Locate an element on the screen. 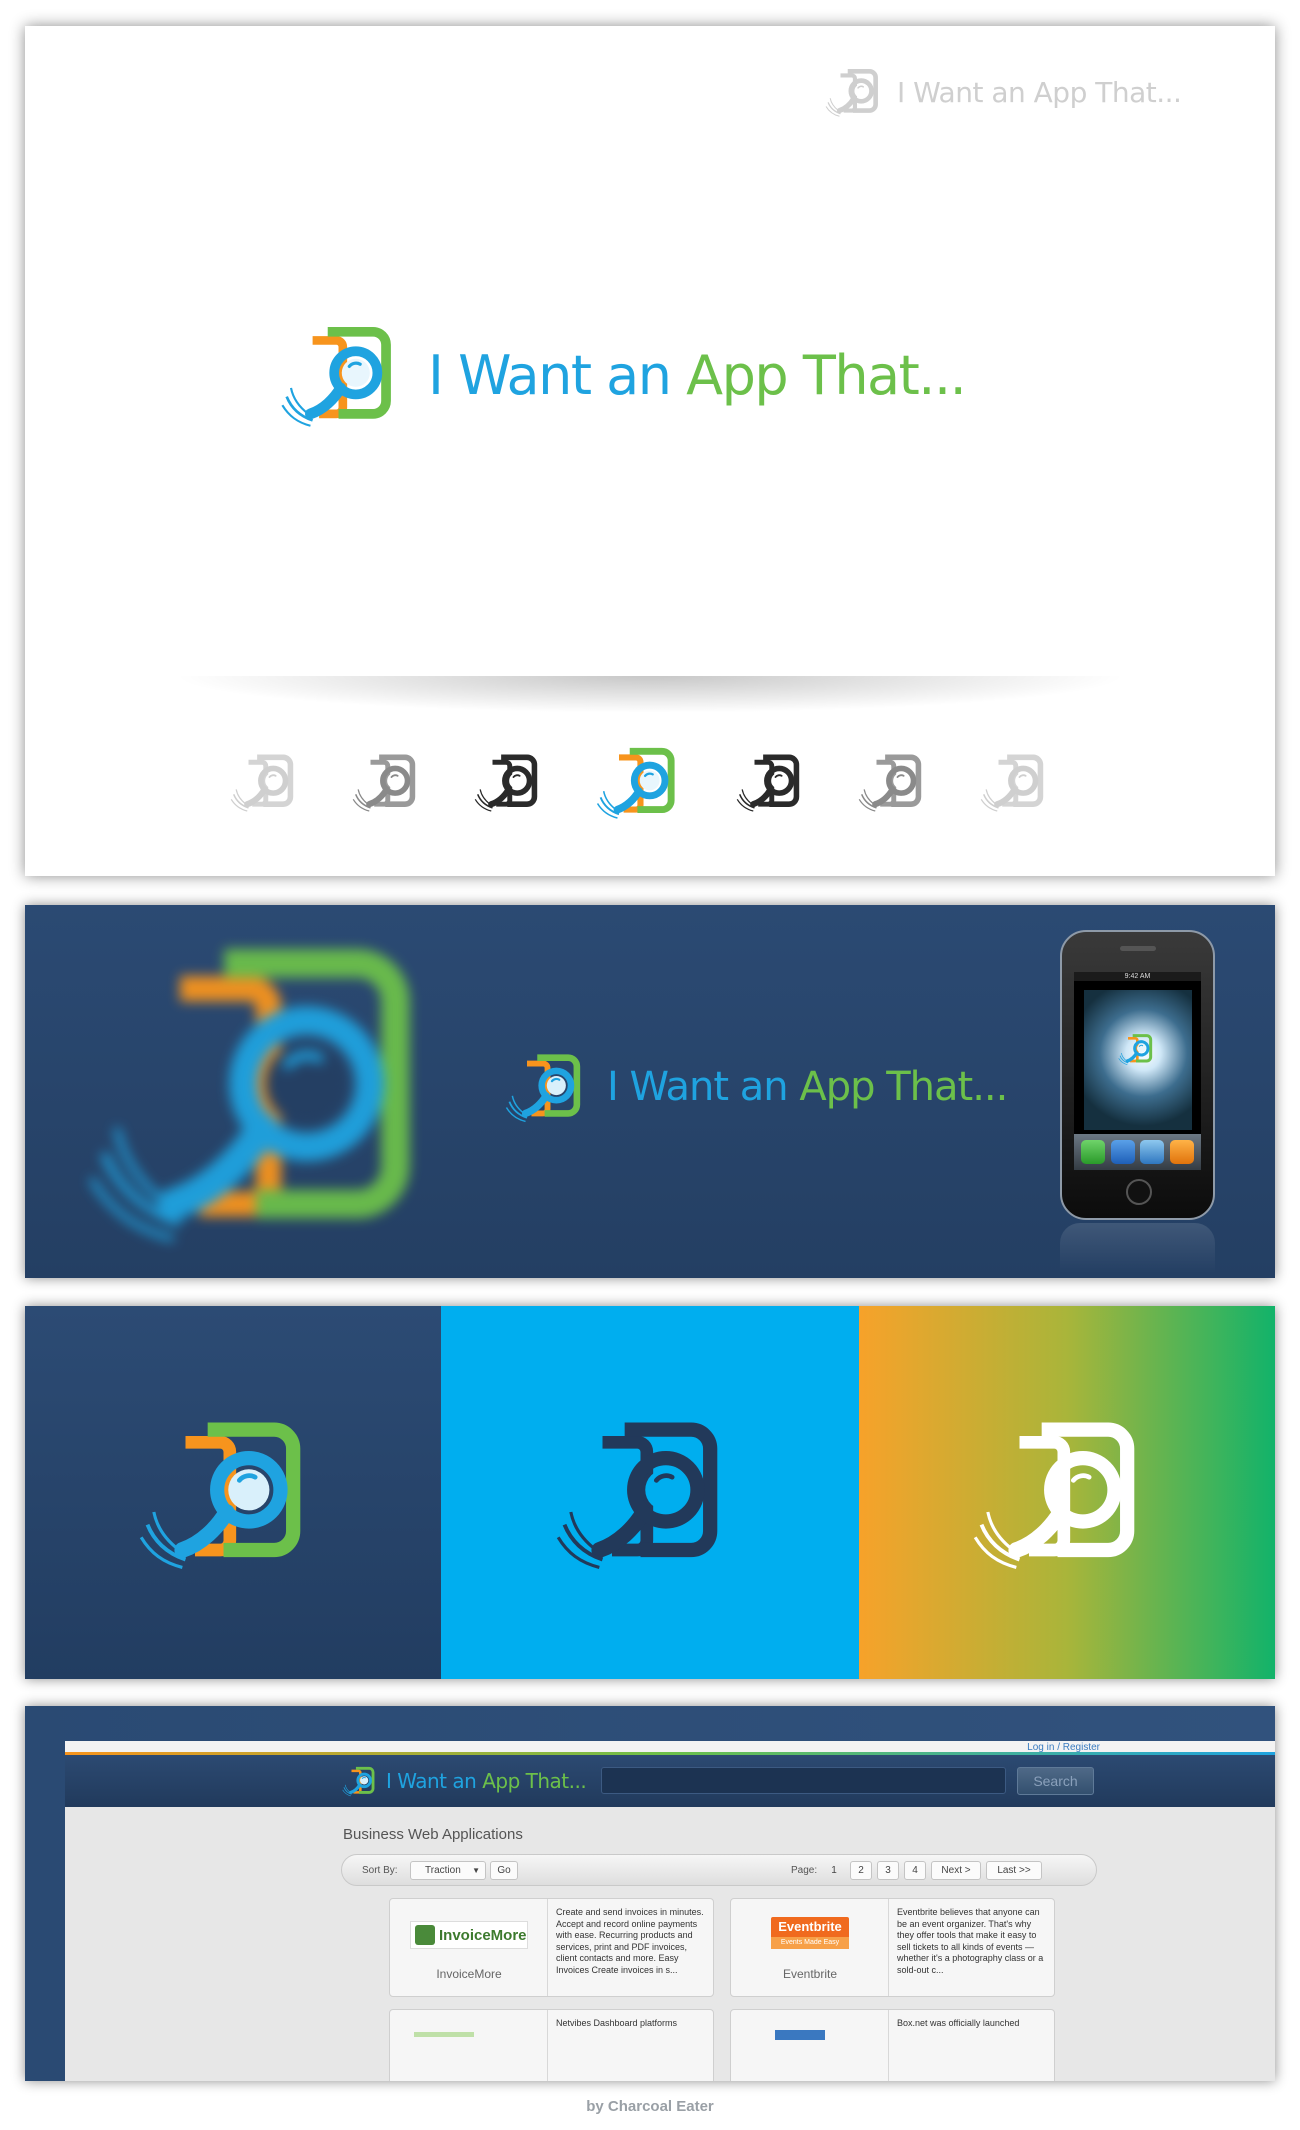 The width and height of the screenshot is (1300, 2130). shelf-shadow is located at coordinates (650, 696).